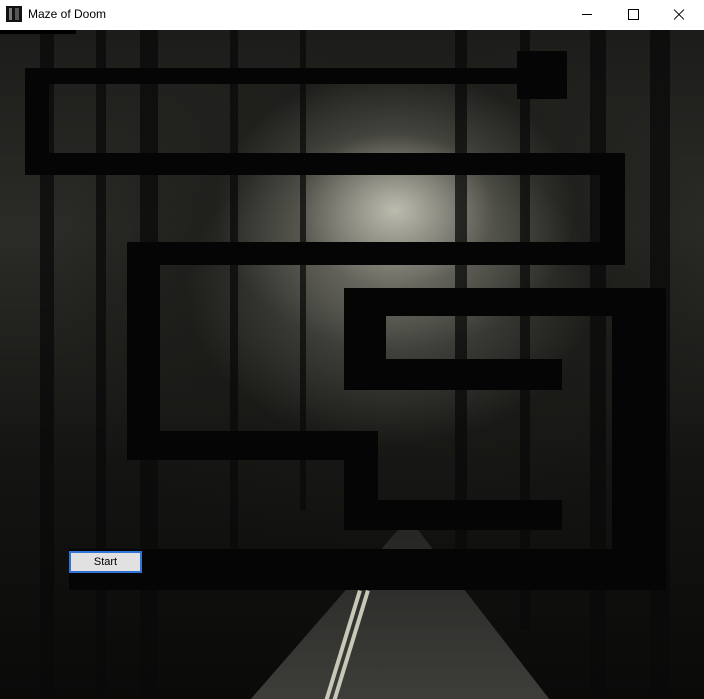 The height and width of the screenshot is (699, 704). I want to click on maze-goal-block, so click(542, 75).